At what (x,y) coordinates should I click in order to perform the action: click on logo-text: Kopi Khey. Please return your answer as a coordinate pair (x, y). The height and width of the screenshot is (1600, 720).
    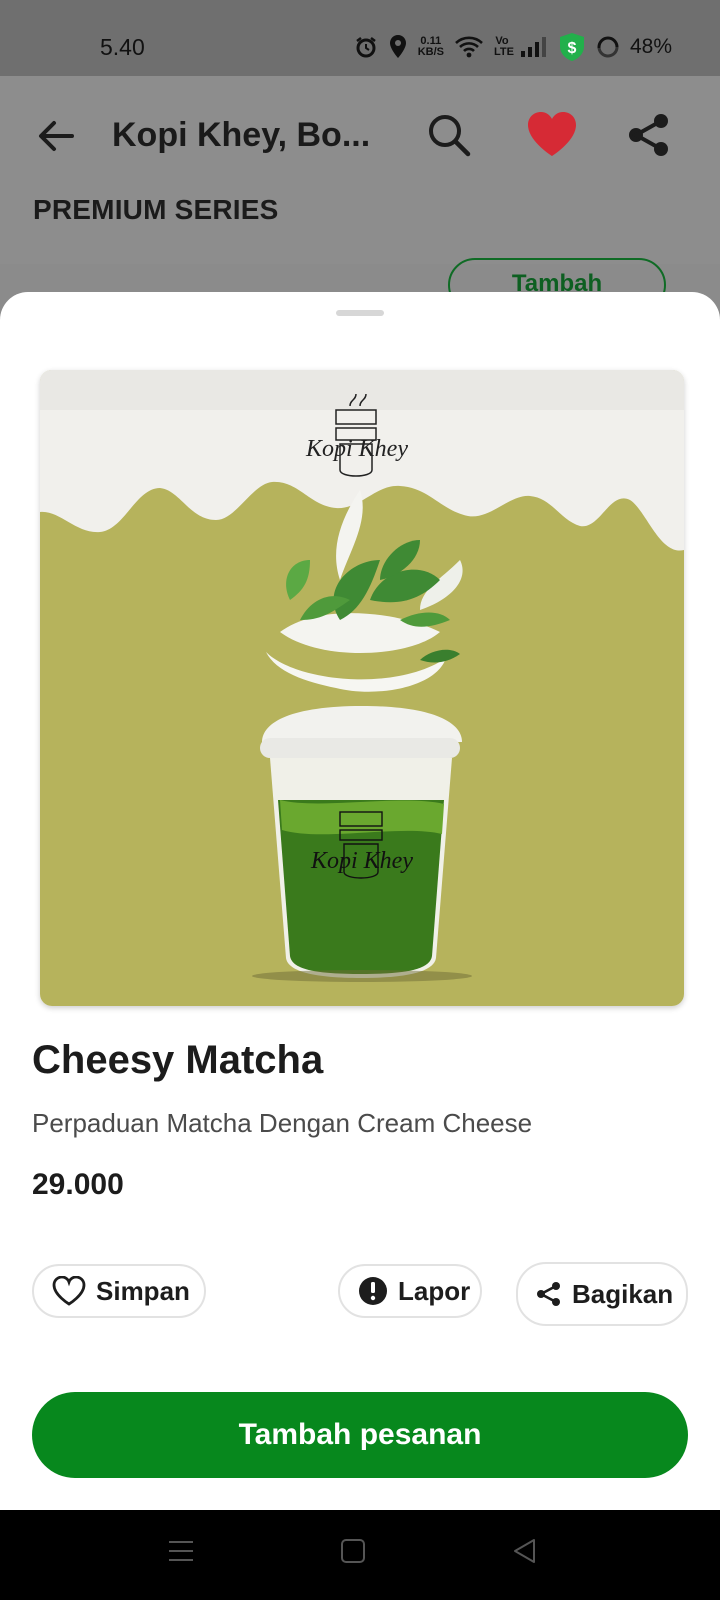
    Looking at the image, I should click on (356, 449).